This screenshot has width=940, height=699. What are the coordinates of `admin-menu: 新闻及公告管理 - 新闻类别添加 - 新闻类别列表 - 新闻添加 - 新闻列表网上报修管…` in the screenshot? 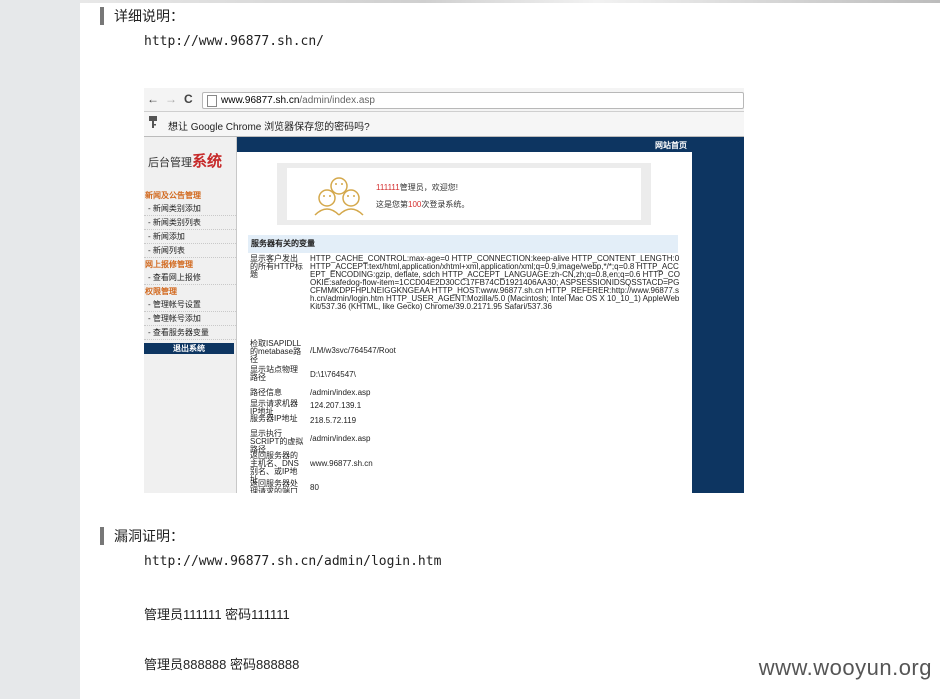 It's located at (190, 264).